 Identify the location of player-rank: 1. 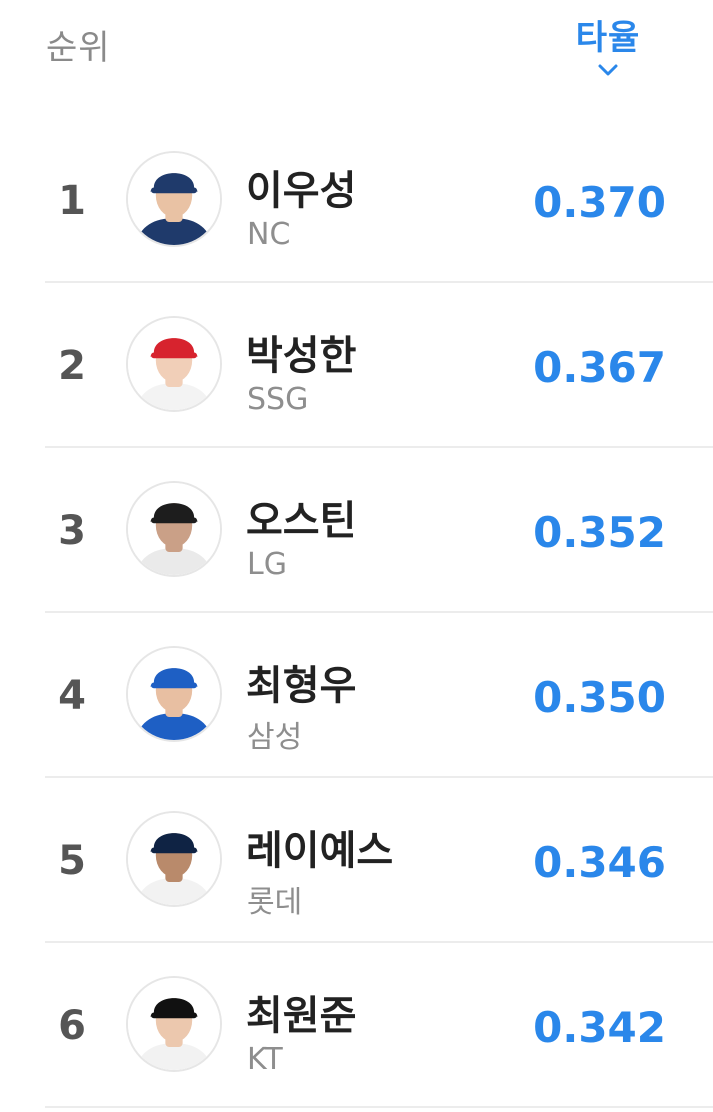
(72, 201).